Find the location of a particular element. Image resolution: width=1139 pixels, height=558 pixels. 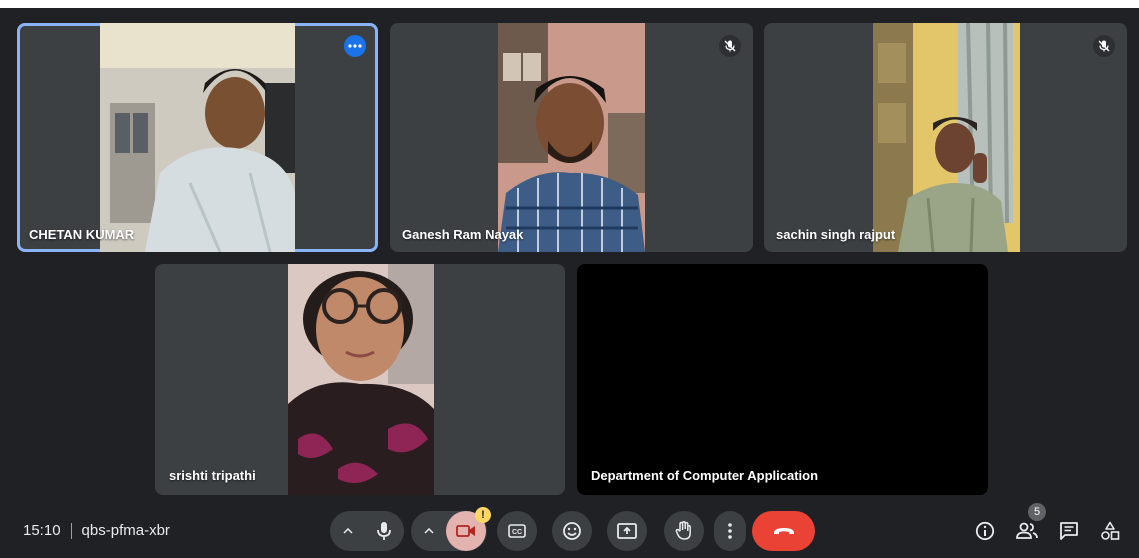

raise-hand-icon is located at coordinates (683, 530).